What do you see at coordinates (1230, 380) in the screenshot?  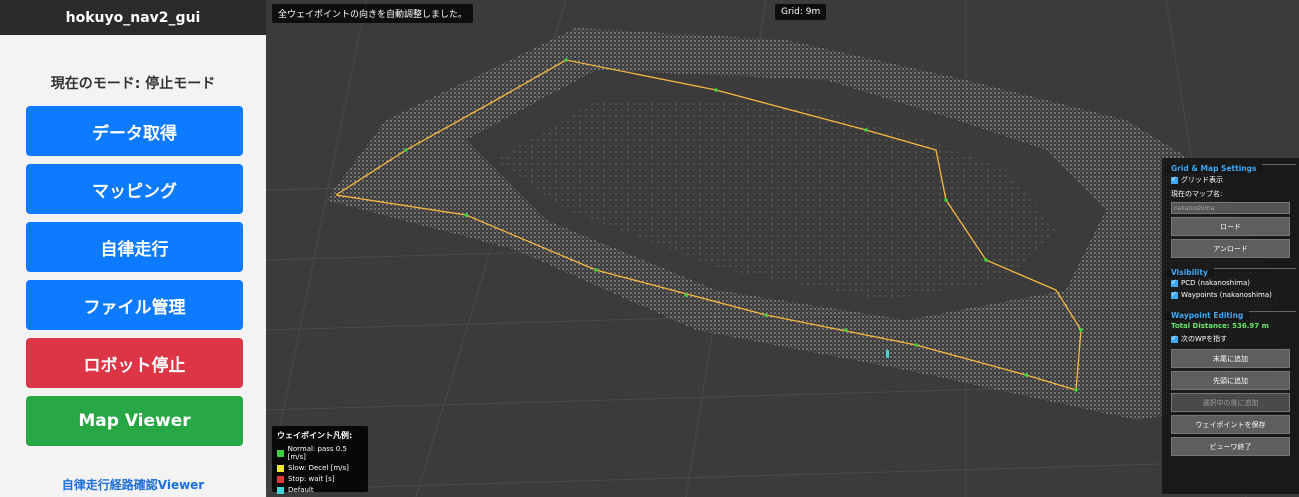 I see `add-start-button: 先頭に追加` at bounding box center [1230, 380].